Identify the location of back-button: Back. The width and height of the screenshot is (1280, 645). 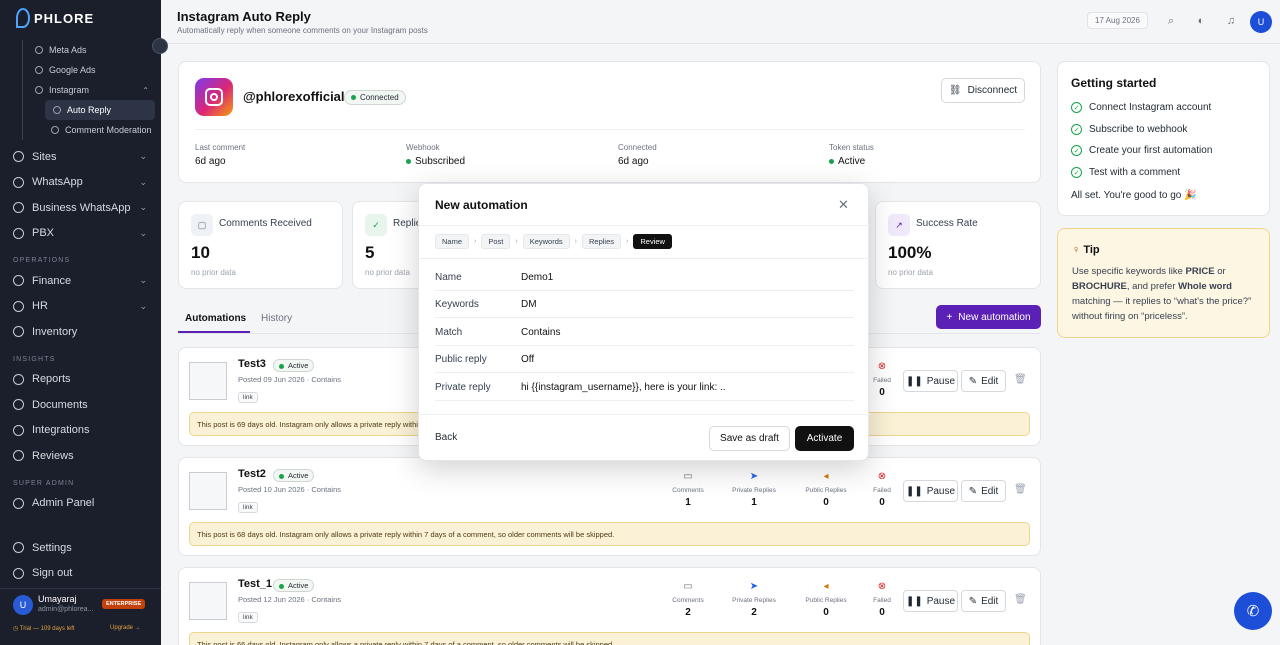
(446, 437).